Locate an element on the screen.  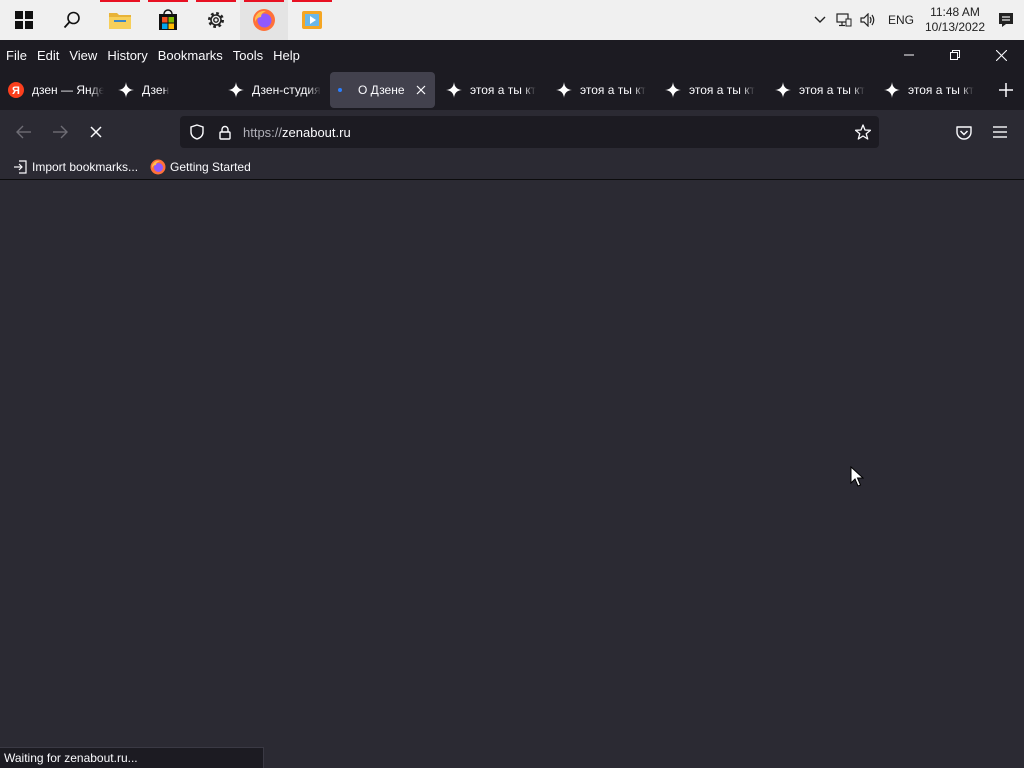
menu-help: Help is located at coordinates (286, 55).